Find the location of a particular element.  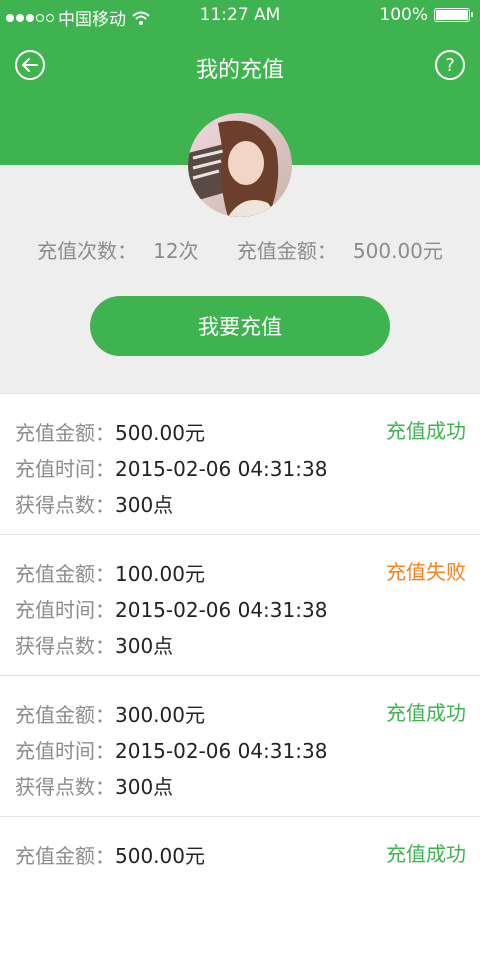

page-title: 我的充值 is located at coordinates (239, 70).